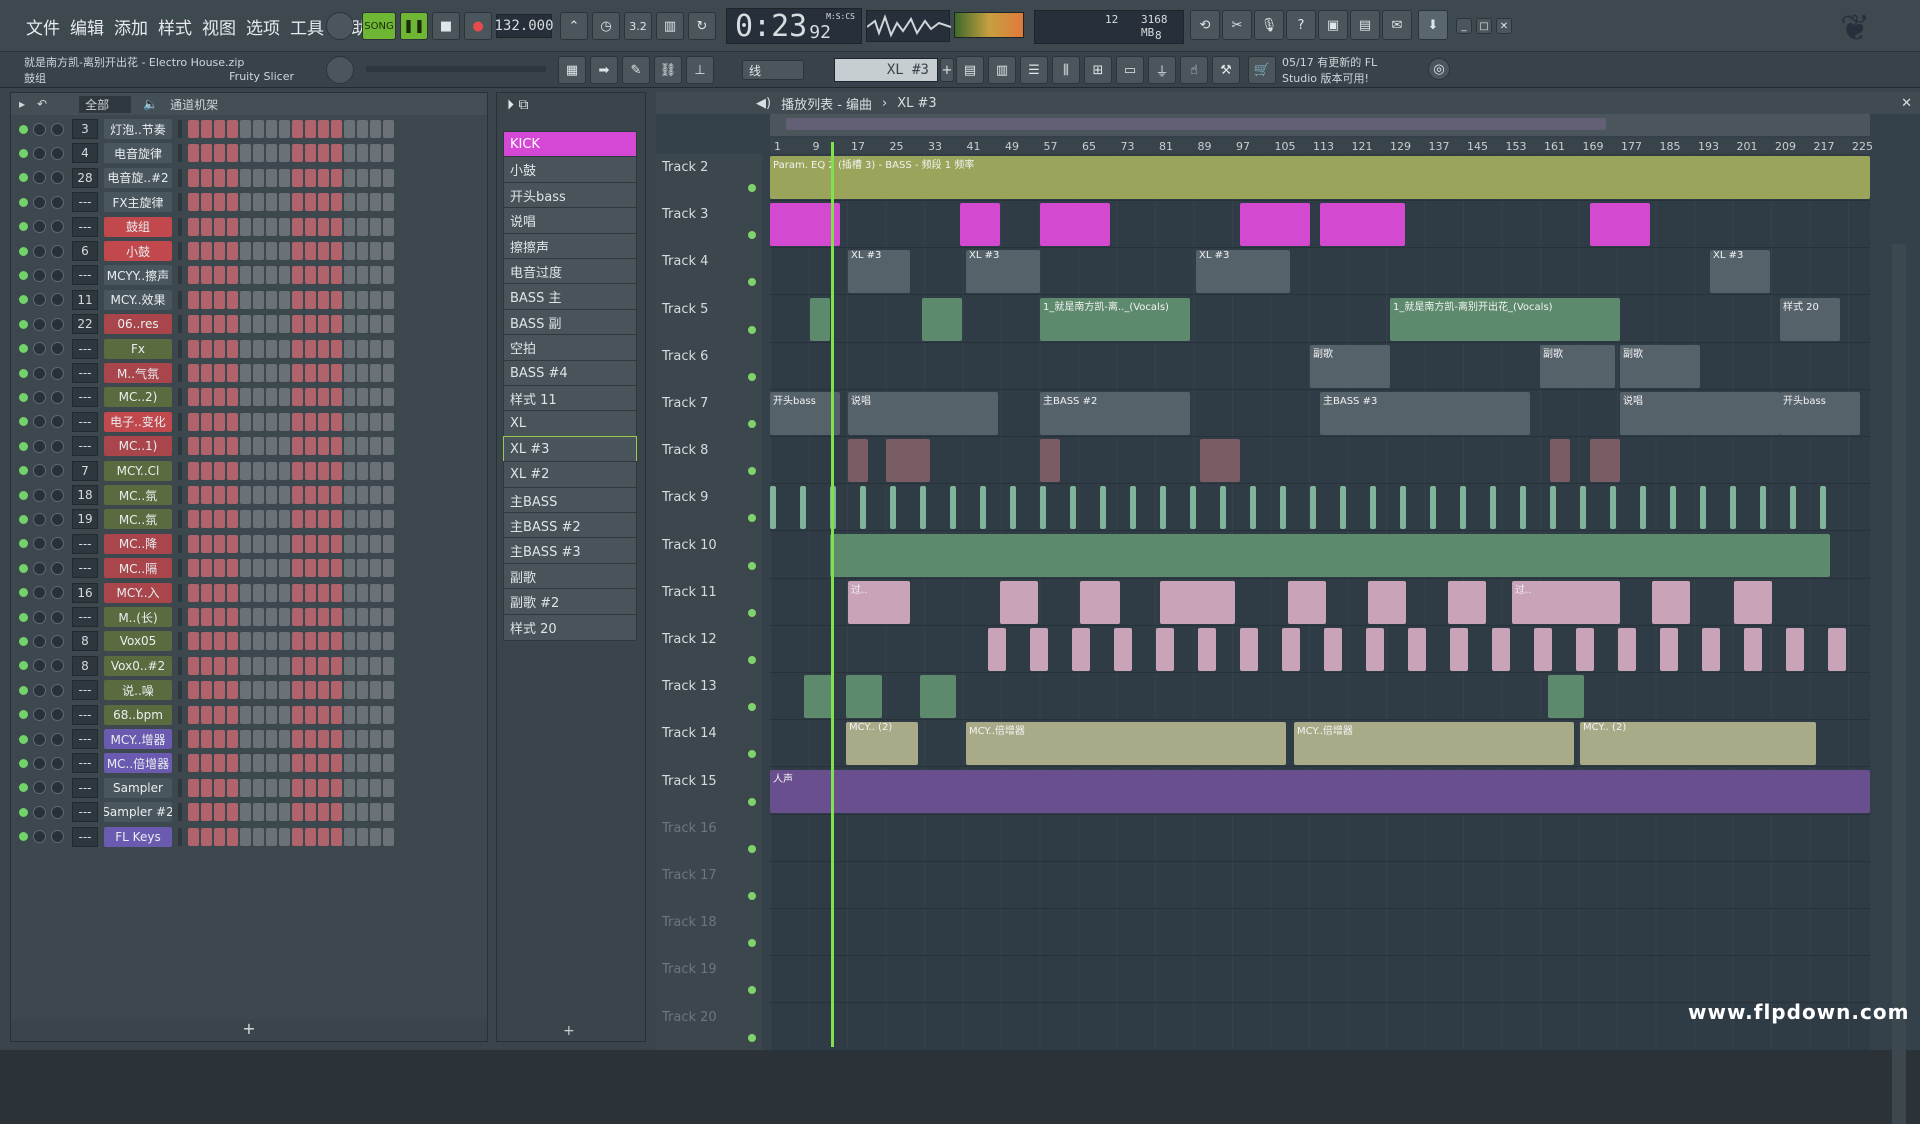 The width and height of the screenshot is (1920, 1124). What do you see at coordinates (85, 470) in the screenshot?
I see `channel-mixer-track: 7` at bounding box center [85, 470].